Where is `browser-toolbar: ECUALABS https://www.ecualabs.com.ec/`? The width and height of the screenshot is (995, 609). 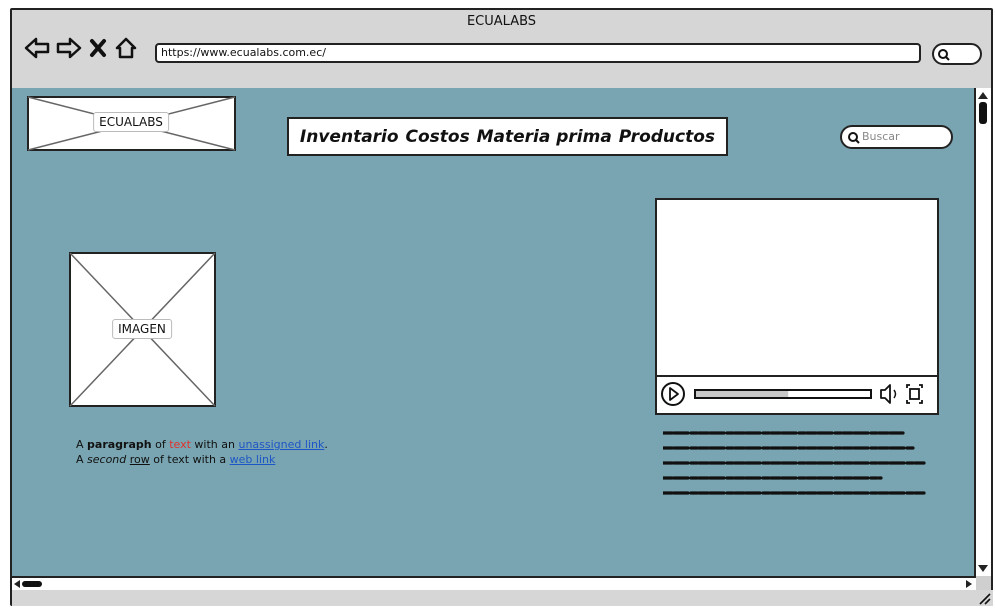 browser-toolbar: ECUALABS https://www.ecualabs.com.ec/ is located at coordinates (501, 50).